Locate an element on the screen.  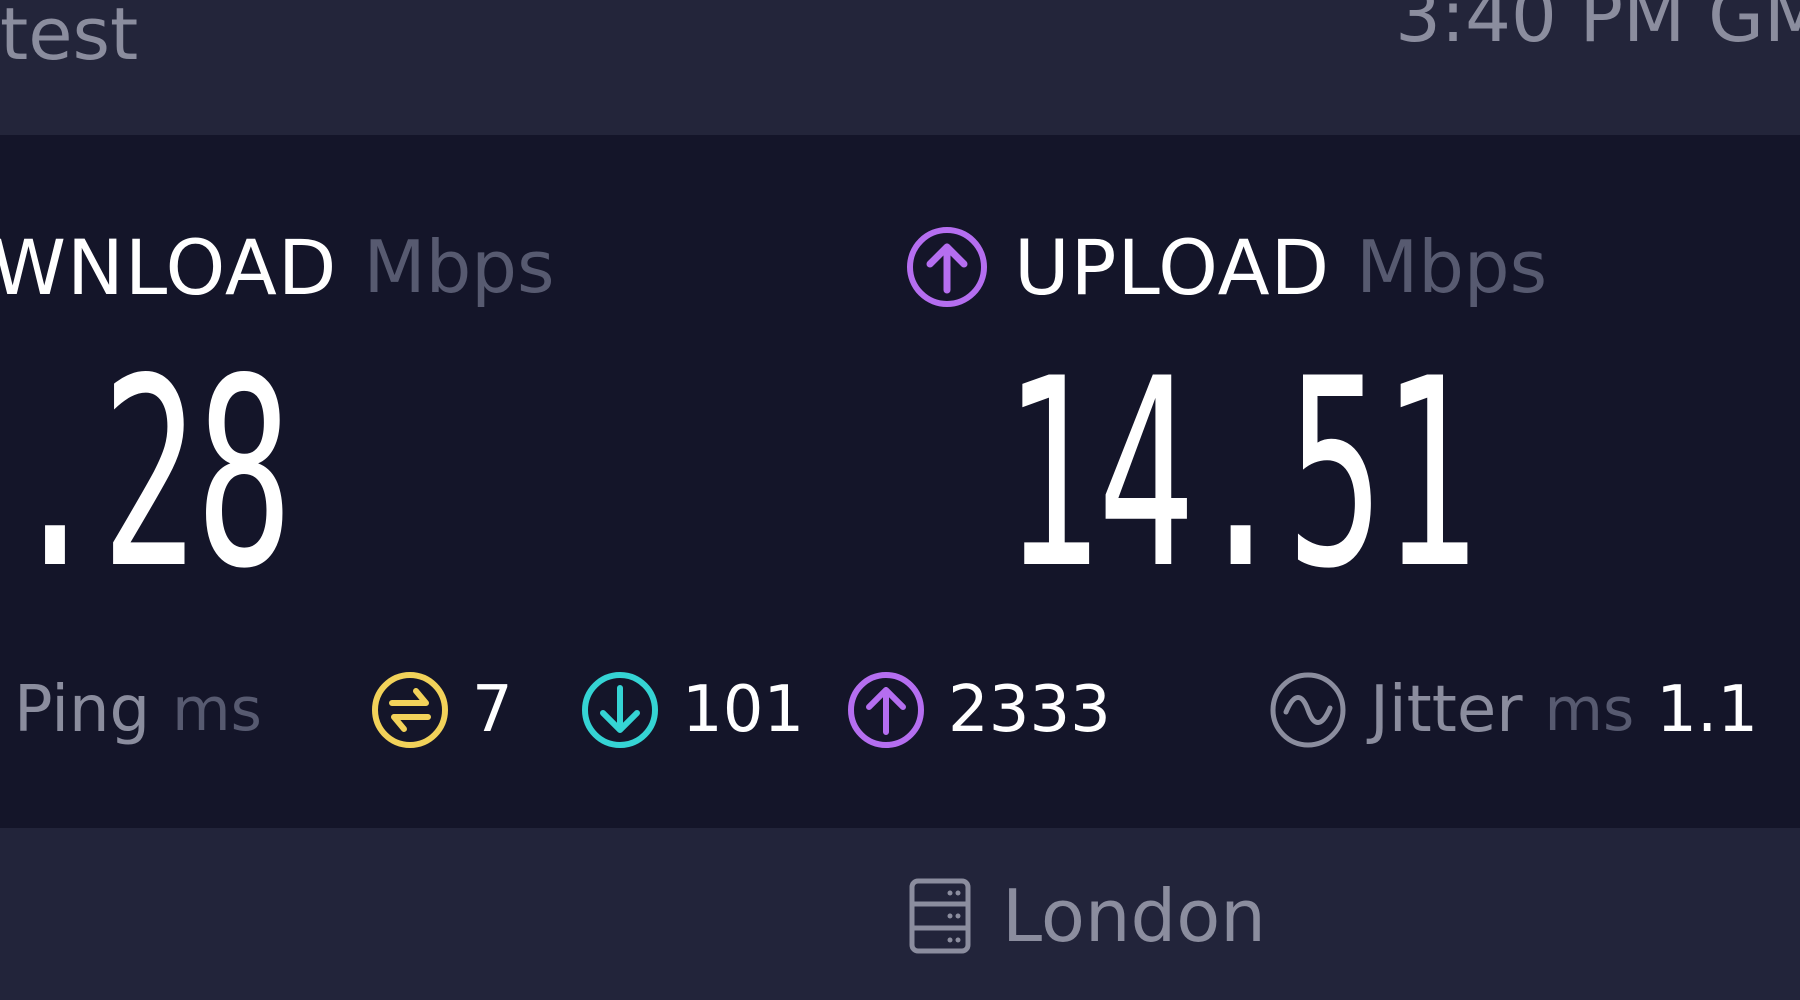
latency-row: Ping ms 7 101 2333 Jitter ms 1.1 is located at coordinates (900, 710).